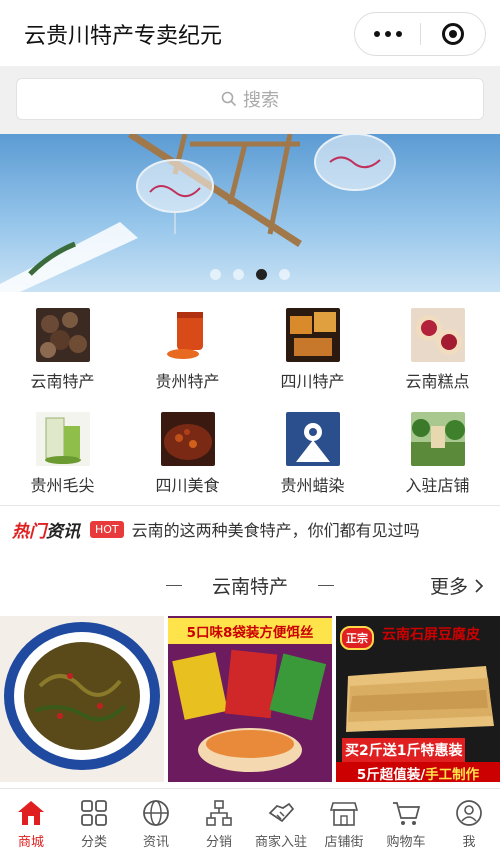  Describe the element at coordinates (30, 842) in the screenshot. I see `tab-label: 商城` at that location.